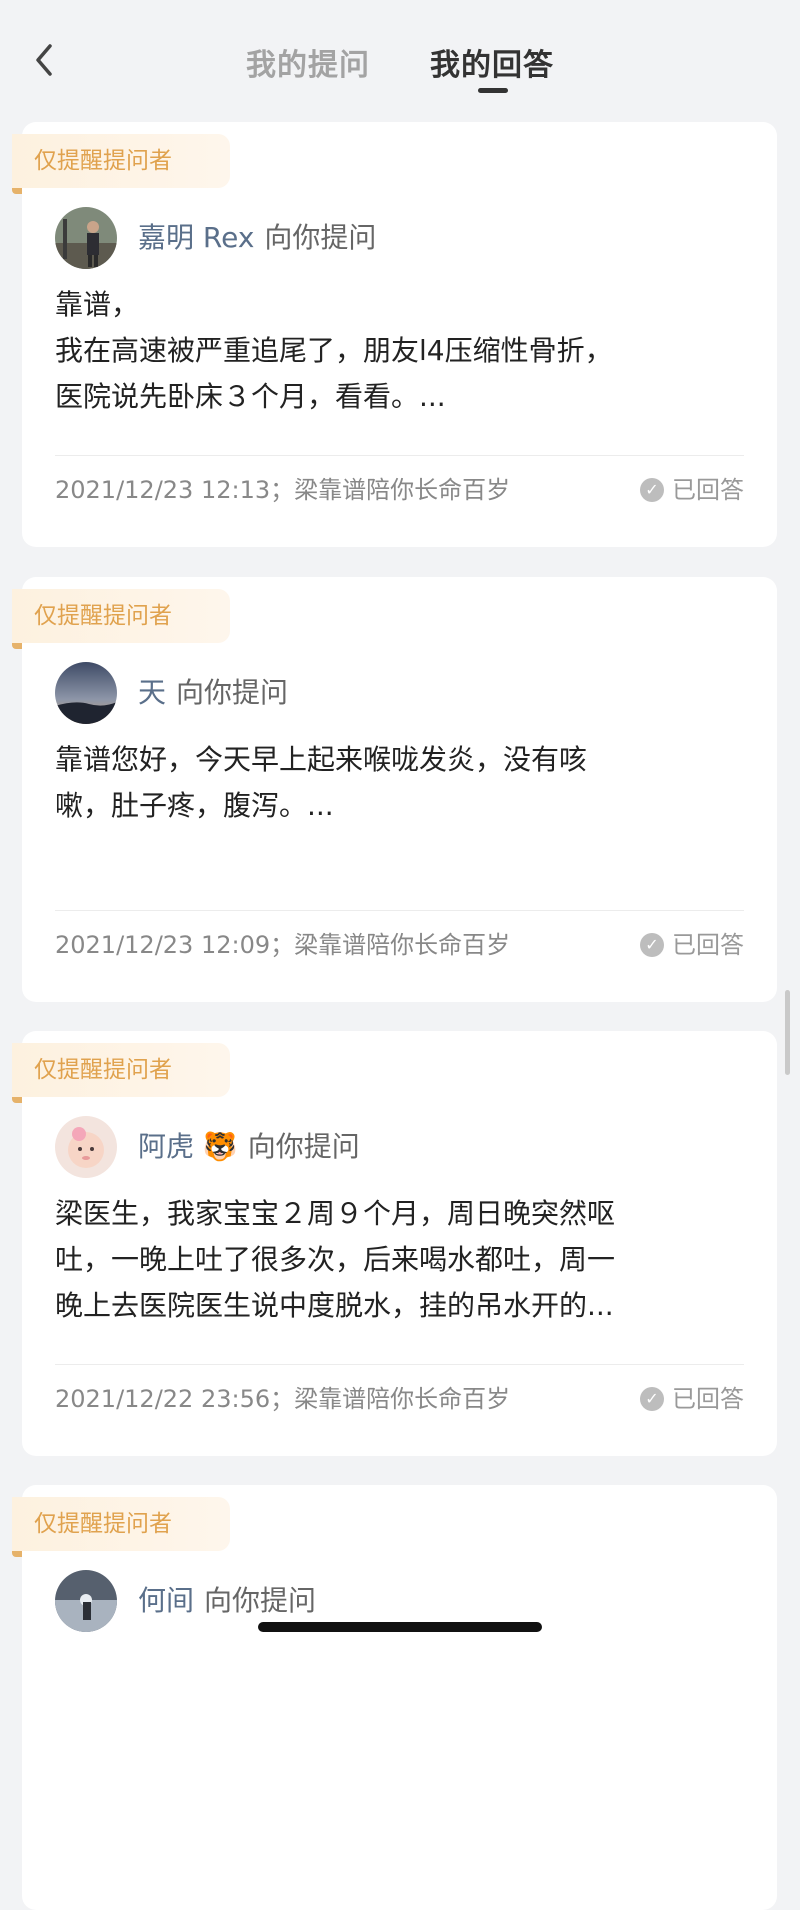 This screenshot has height=1910, width=800. What do you see at coordinates (188, 1146) in the screenshot?
I see `asker-name: 阿虎 🐯` at bounding box center [188, 1146].